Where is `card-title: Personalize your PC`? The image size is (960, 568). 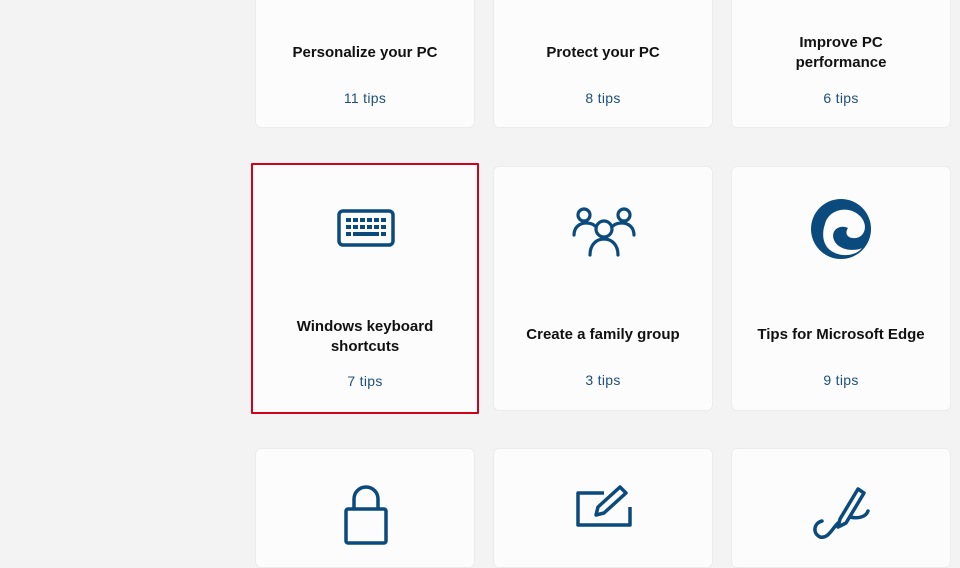
card-title: Personalize your PC is located at coordinates (365, 52).